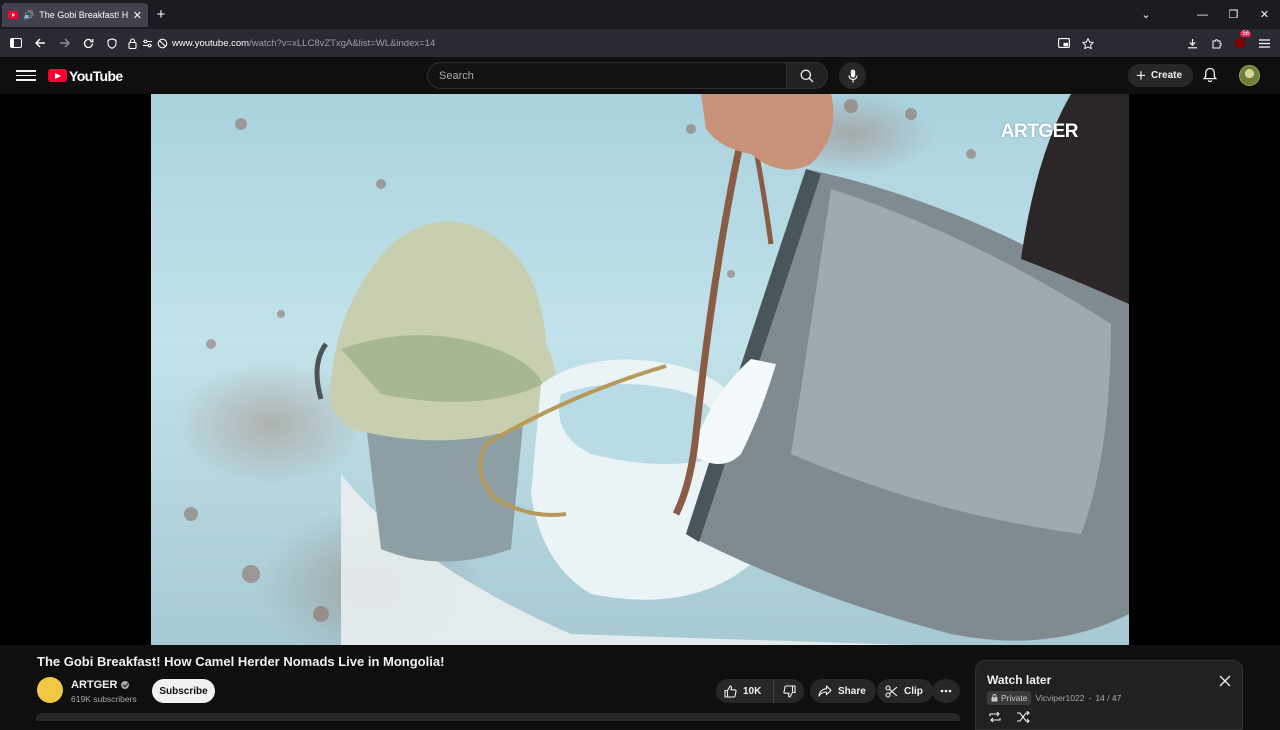 The width and height of the screenshot is (1280, 730). Describe the element at coordinates (1146, 14) in the screenshot. I see `tab-list-chevron-icon: ⌄` at that location.